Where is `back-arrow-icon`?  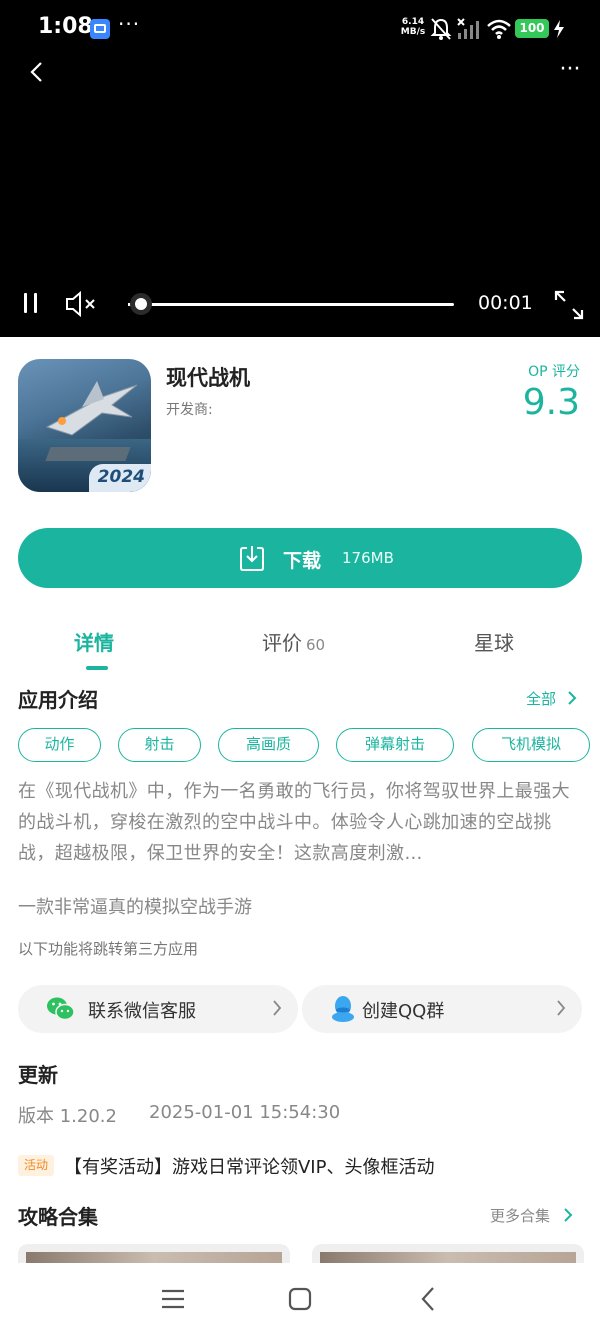
back-arrow-icon is located at coordinates (38, 72).